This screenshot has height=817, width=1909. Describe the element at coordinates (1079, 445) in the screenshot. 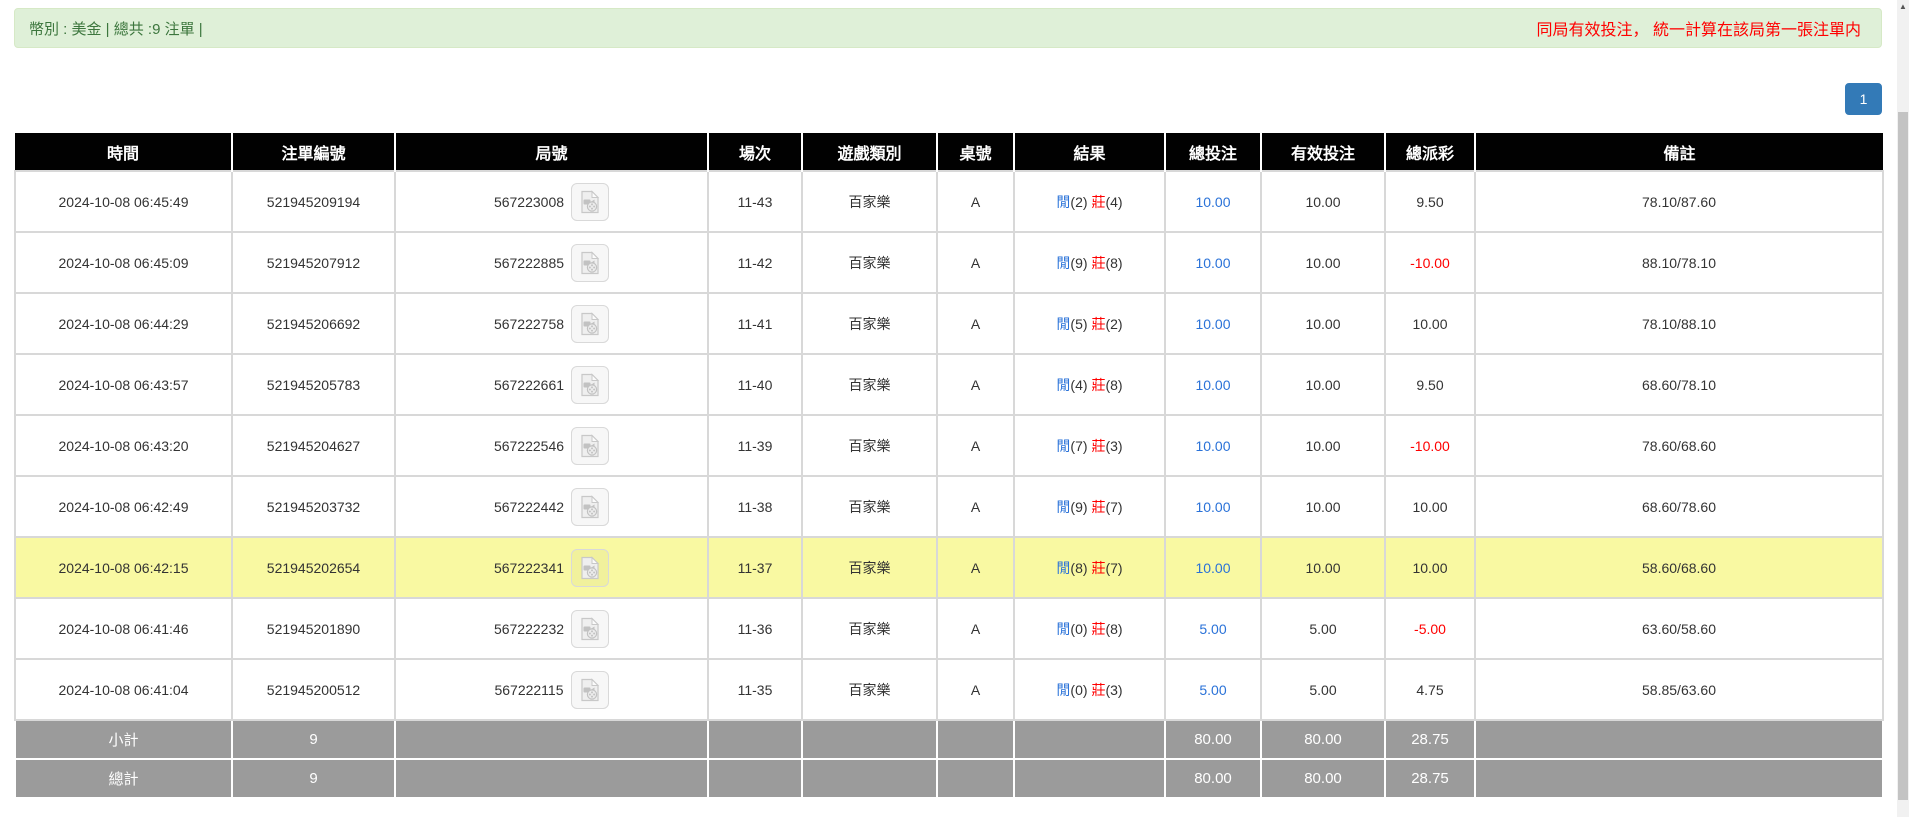

I see `player-score: (7)` at that location.